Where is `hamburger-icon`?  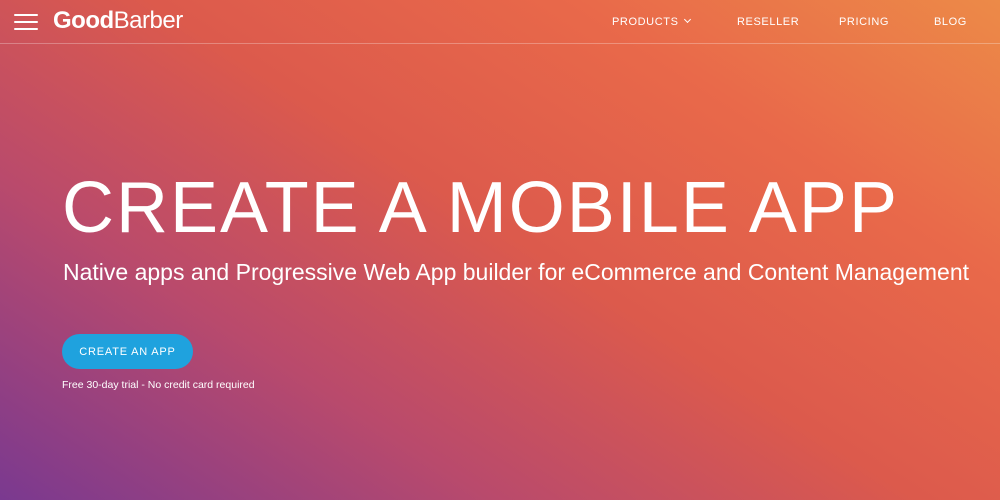 hamburger-icon is located at coordinates (26, 22).